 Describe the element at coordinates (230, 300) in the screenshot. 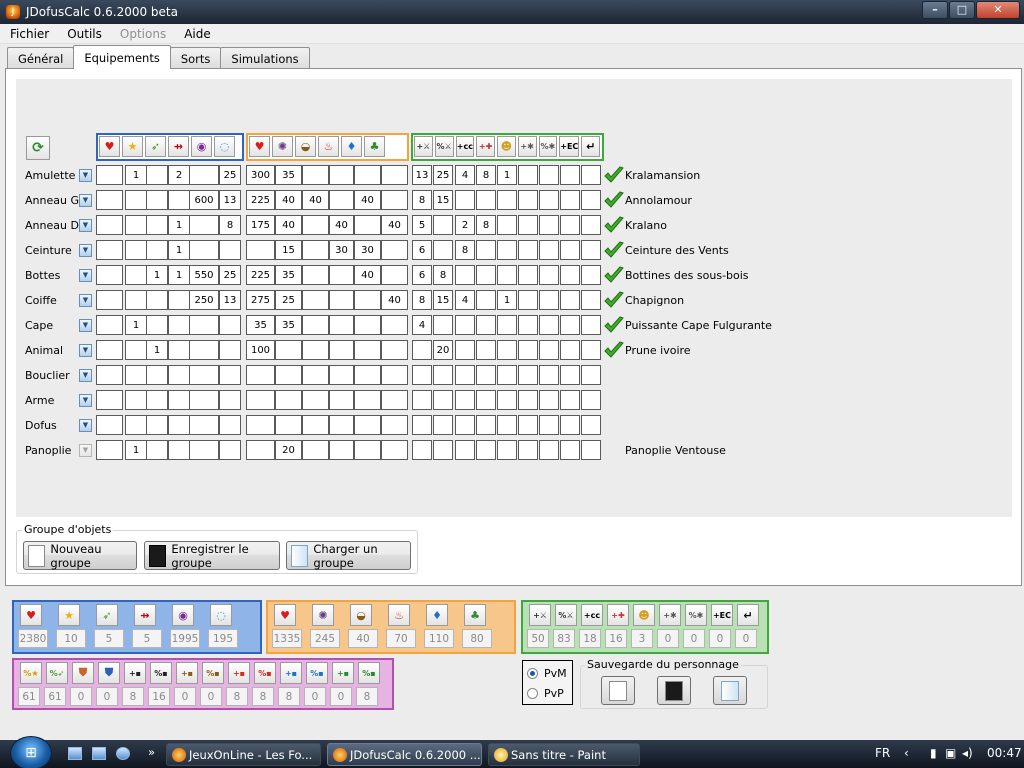

I see `stat-cell: 13` at that location.